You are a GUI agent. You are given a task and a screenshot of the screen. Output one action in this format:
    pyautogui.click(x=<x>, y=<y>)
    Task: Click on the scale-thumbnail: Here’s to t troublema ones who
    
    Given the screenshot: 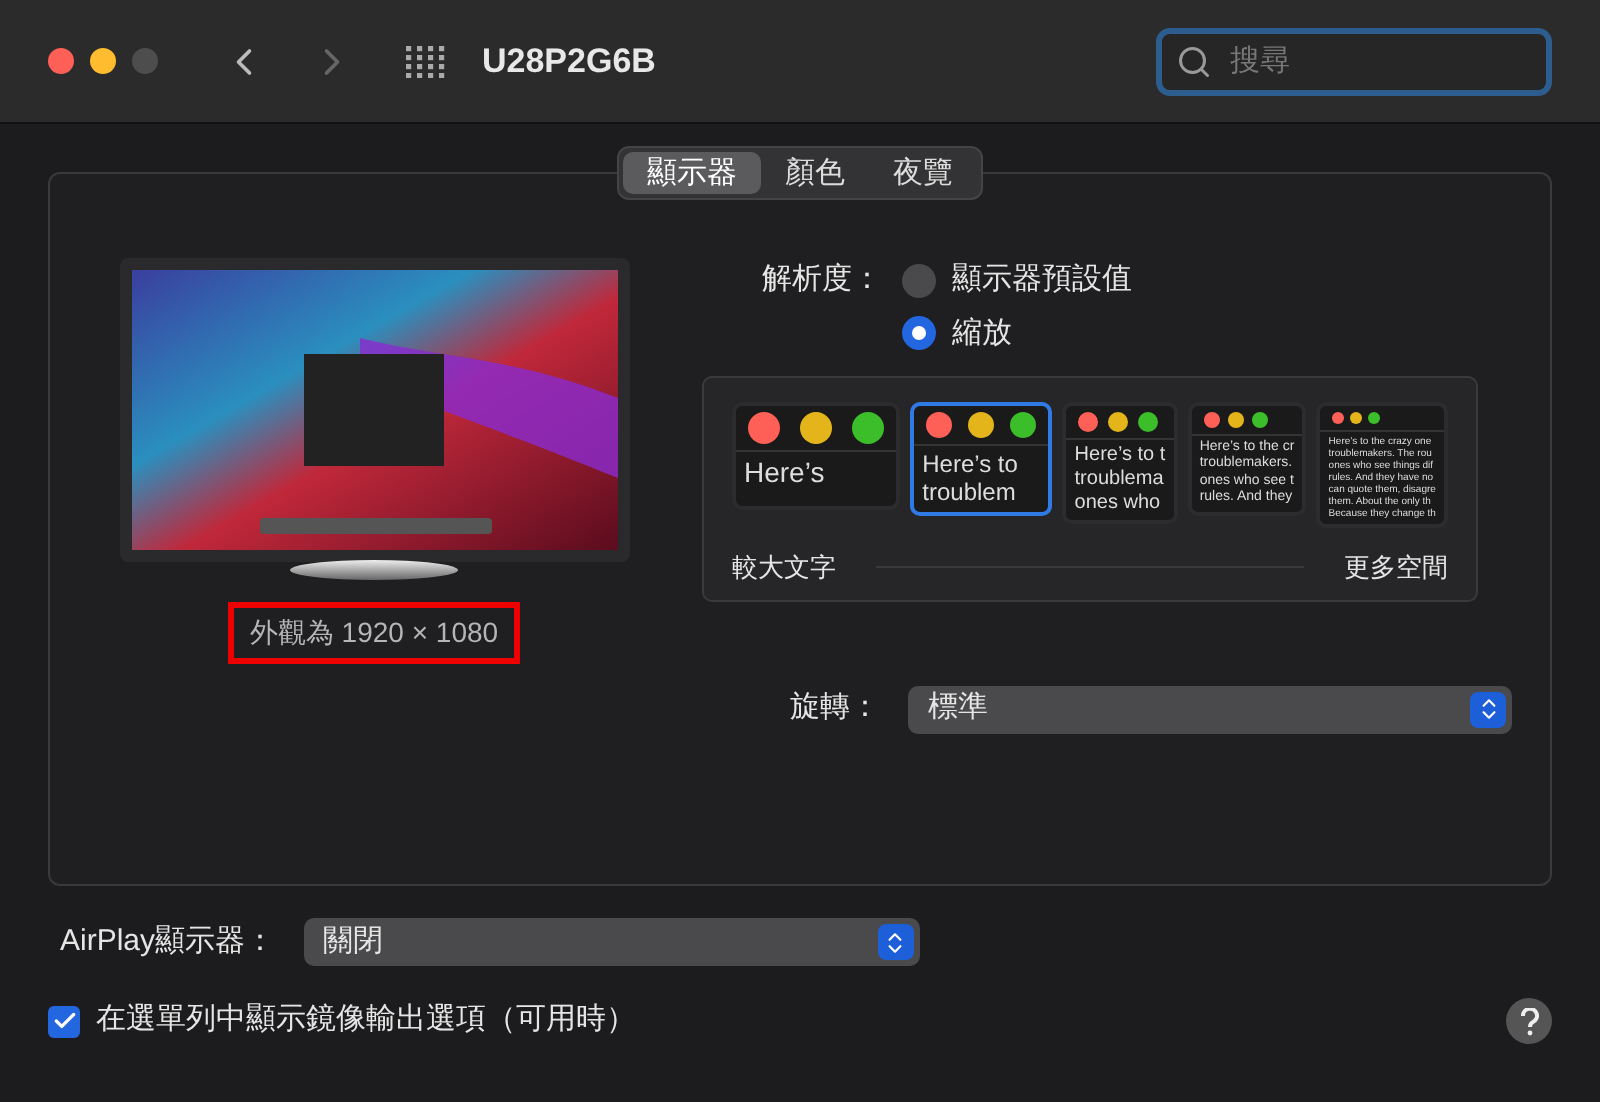 What is the action you would take?
    pyautogui.click(x=1120, y=463)
    